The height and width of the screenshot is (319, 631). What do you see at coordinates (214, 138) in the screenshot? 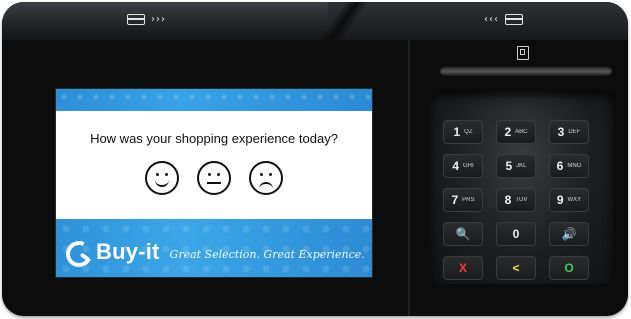
I see `survey-question: How was your shopping experience today?` at bounding box center [214, 138].